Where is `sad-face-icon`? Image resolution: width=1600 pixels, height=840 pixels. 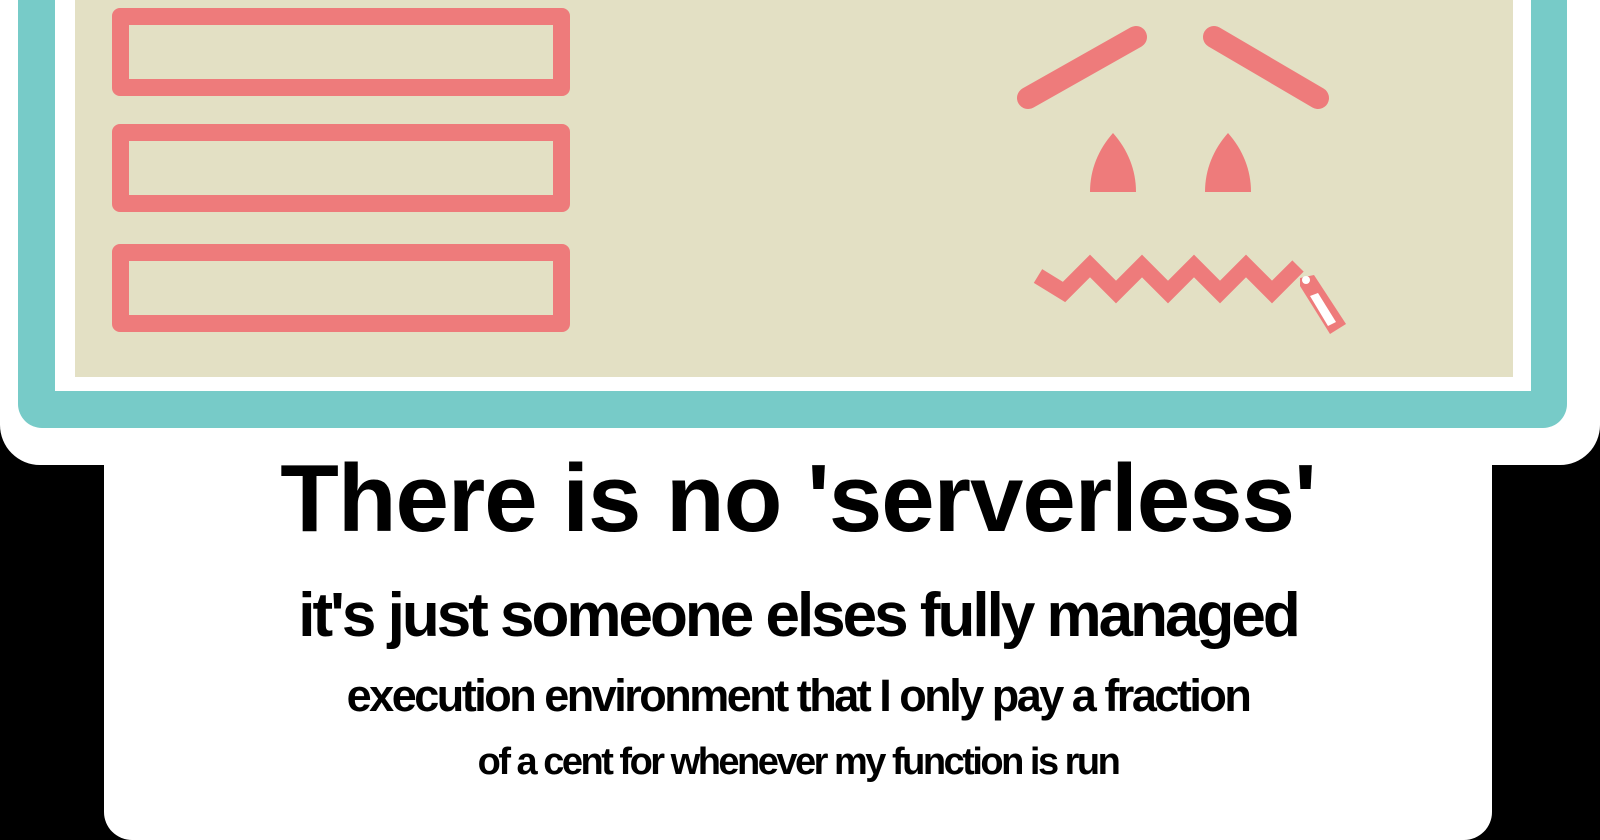 sad-face-icon is located at coordinates (1181, 180).